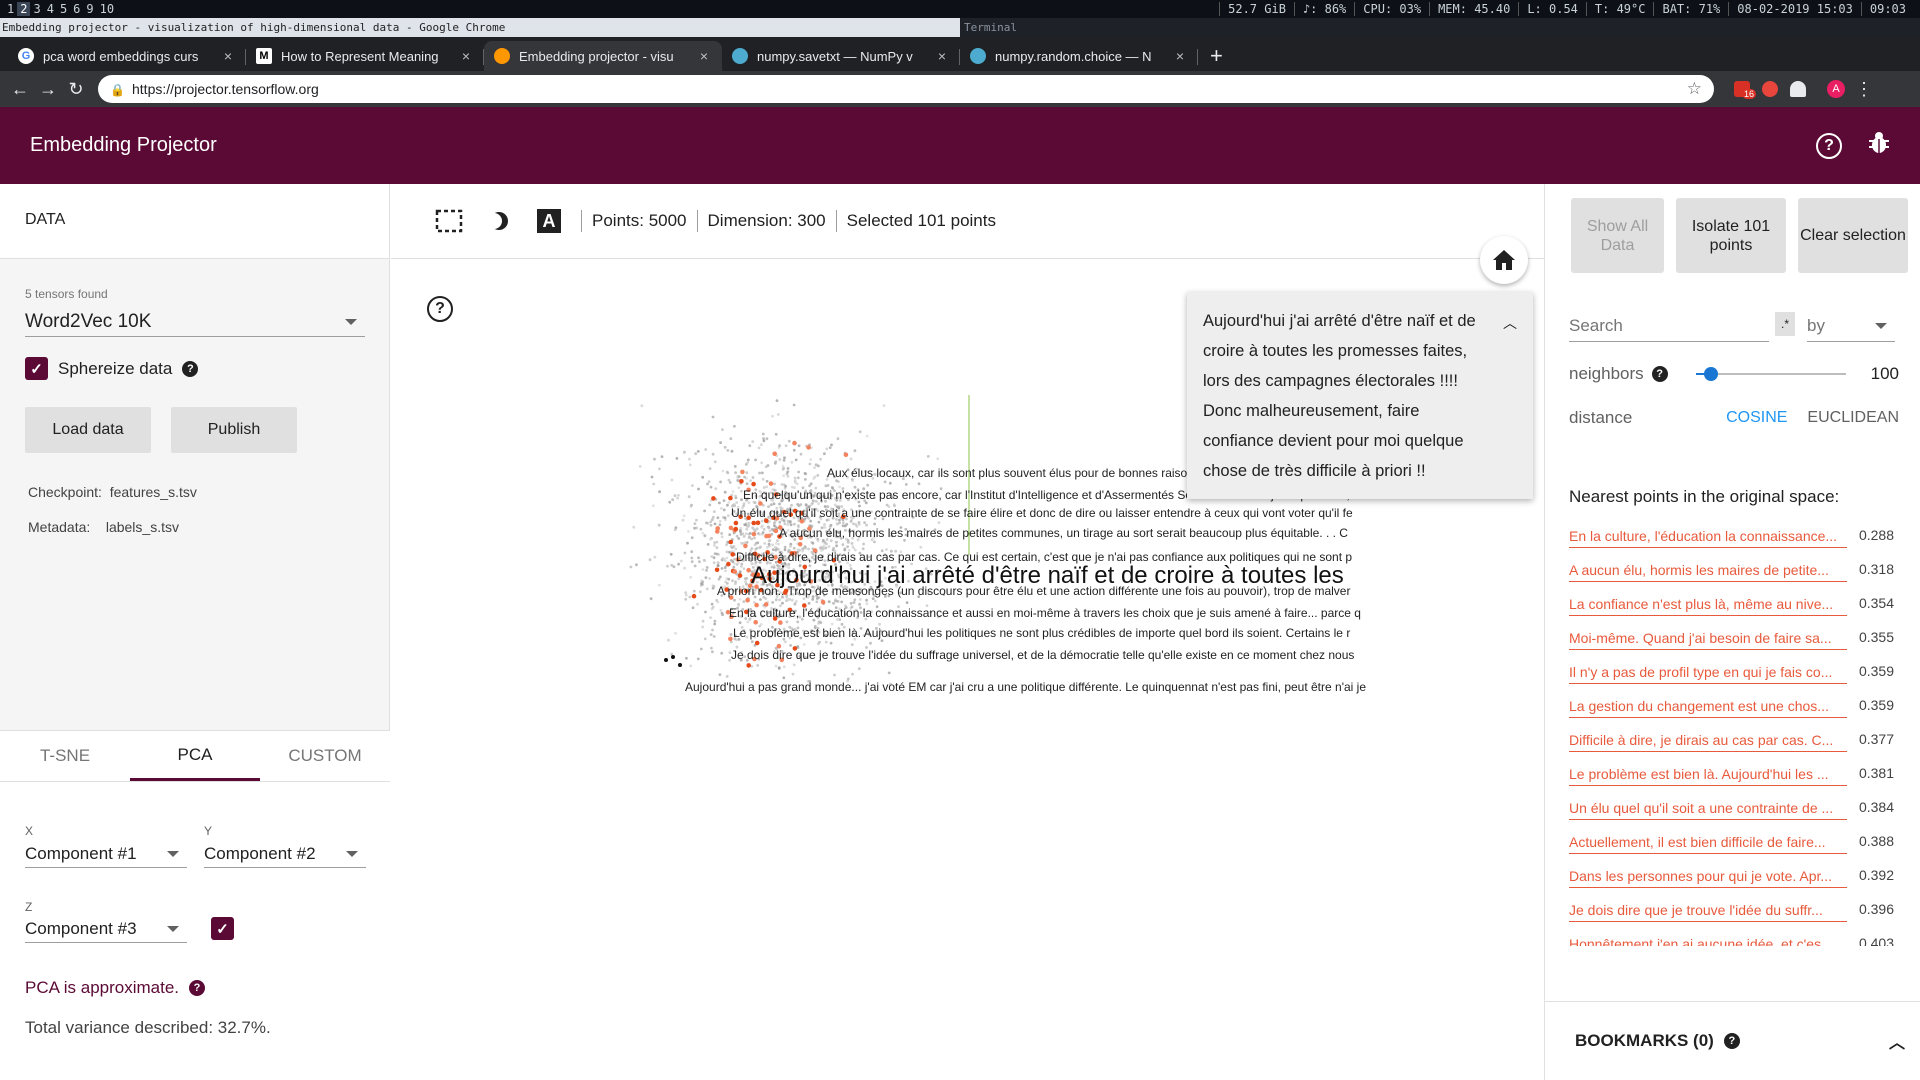 This screenshot has width=1920, height=1080. I want to click on address-bar: 🔒 https://projector.tensorflow.org ☆, so click(906, 89).